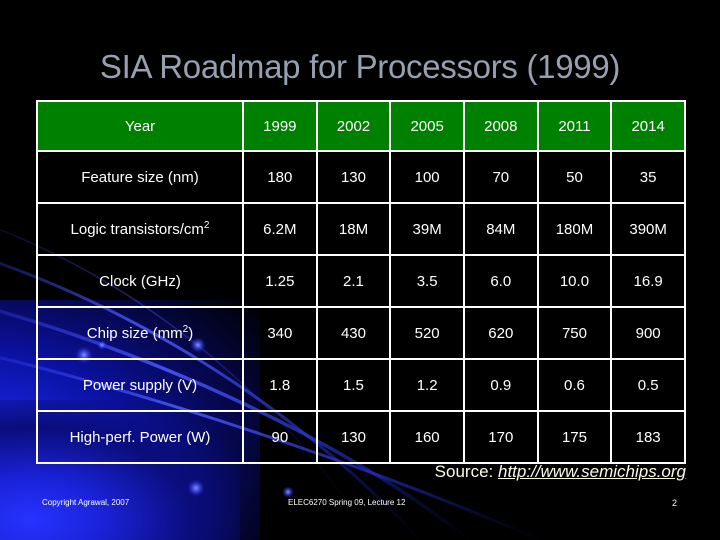 The image size is (720, 540). Describe the element at coordinates (574, 281) in the screenshot. I see `data-cell: 10.0` at that location.